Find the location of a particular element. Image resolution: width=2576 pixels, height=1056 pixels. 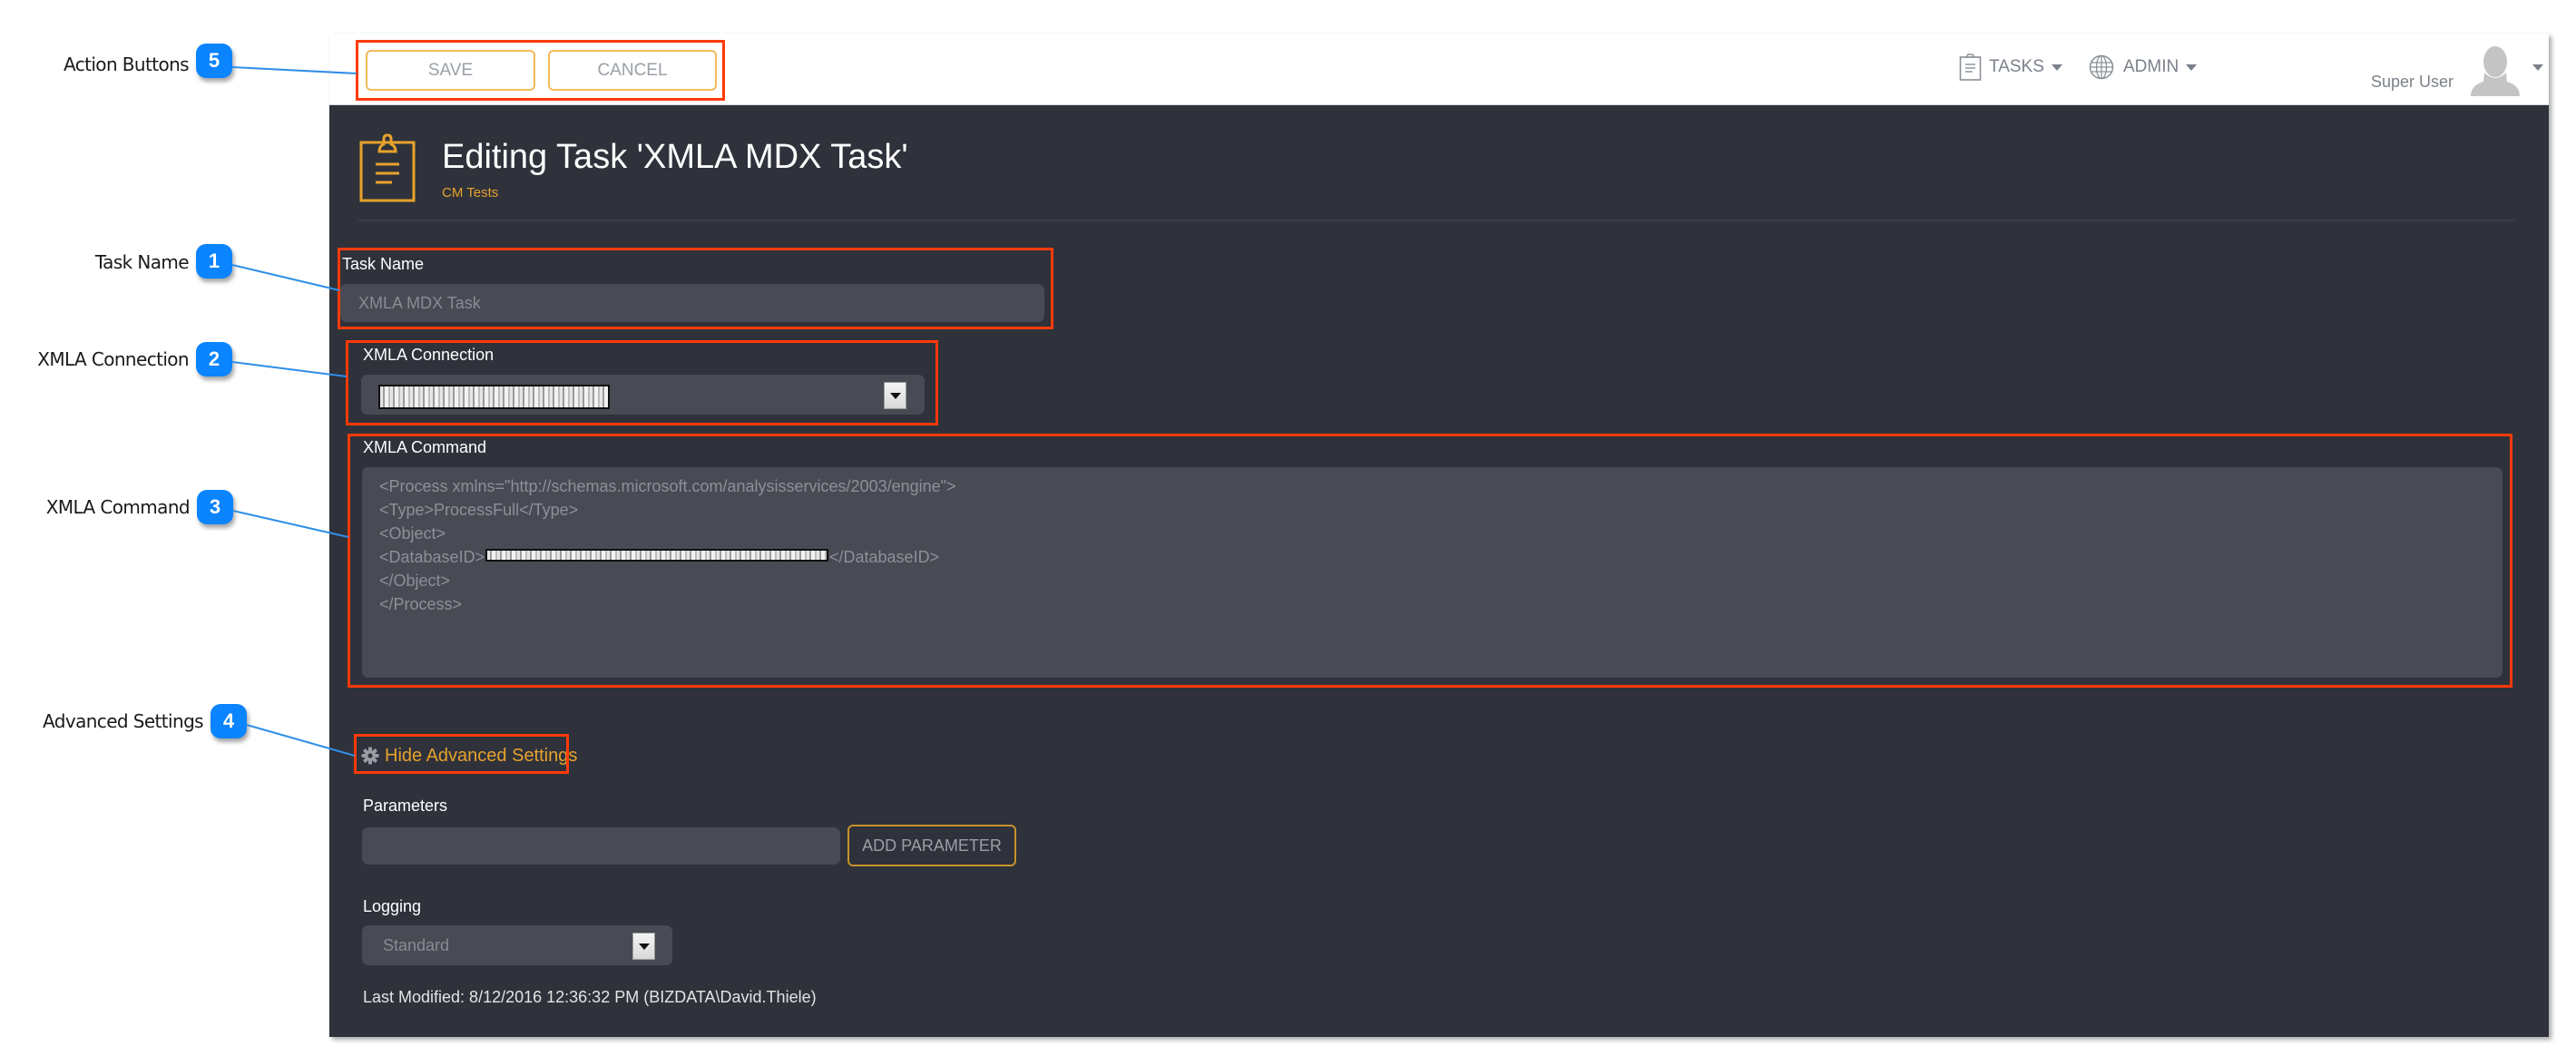

callout-badge-3: 3 is located at coordinates (215, 507).